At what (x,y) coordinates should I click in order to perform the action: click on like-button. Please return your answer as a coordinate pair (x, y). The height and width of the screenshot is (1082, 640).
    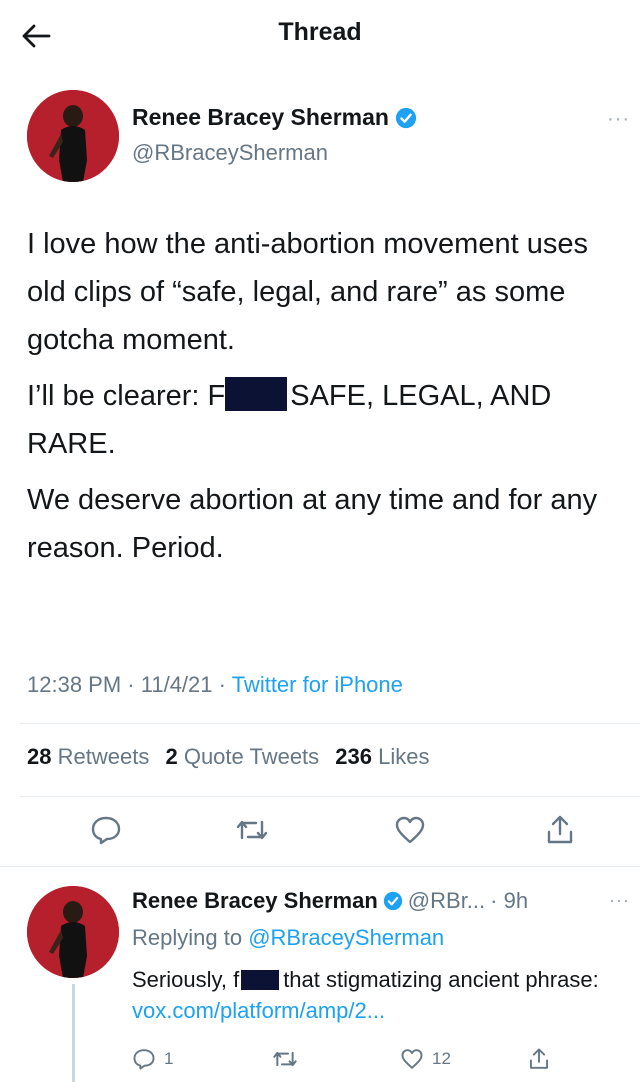
    Looking at the image, I should click on (410, 830).